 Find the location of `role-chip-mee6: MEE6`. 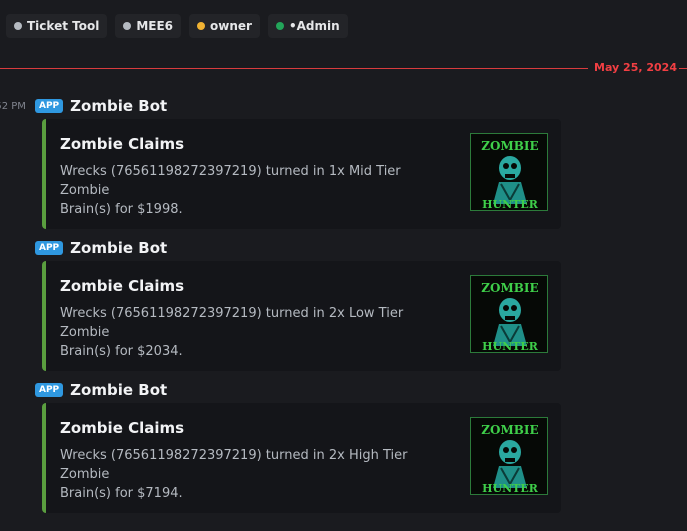

role-chip-mee6: MEE6 is located at coordinates (148, 26).